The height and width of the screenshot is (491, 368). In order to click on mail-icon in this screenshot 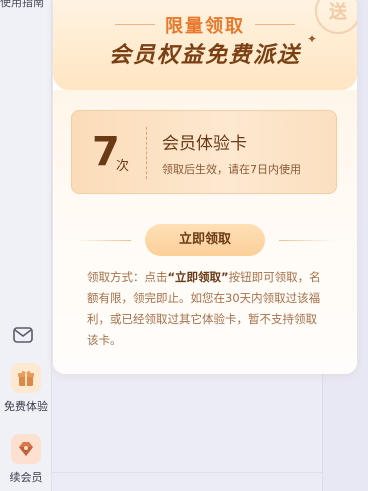, I will do `click(23, 335)`.